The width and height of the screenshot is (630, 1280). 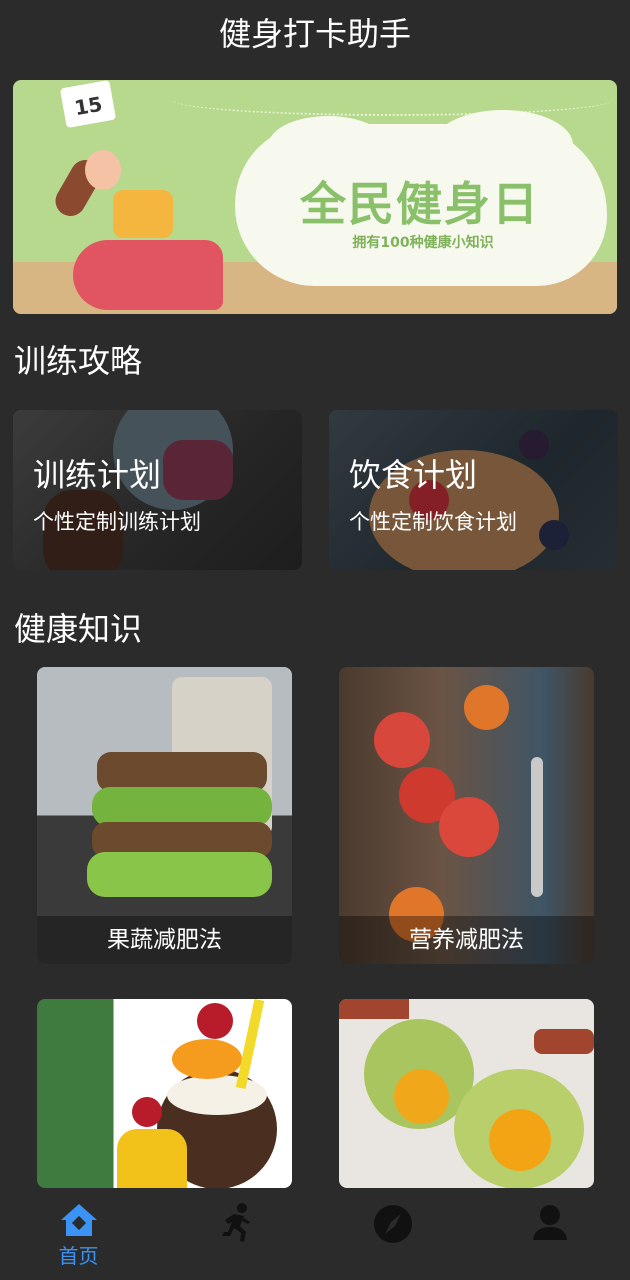 I want to click on training-plan-card: 训练计划 个性定制训练计划, so click(x=157, y=490).